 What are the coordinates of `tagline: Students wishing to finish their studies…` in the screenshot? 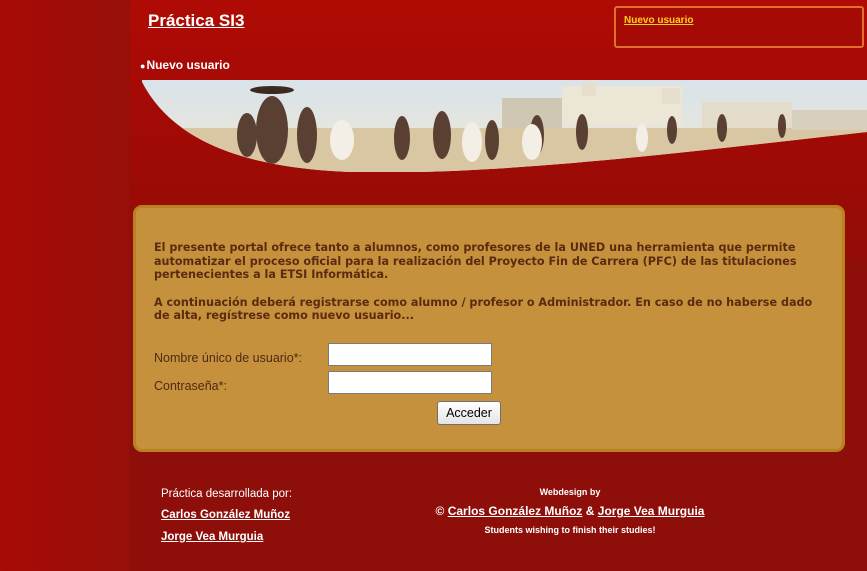 It's located at (570, 530).